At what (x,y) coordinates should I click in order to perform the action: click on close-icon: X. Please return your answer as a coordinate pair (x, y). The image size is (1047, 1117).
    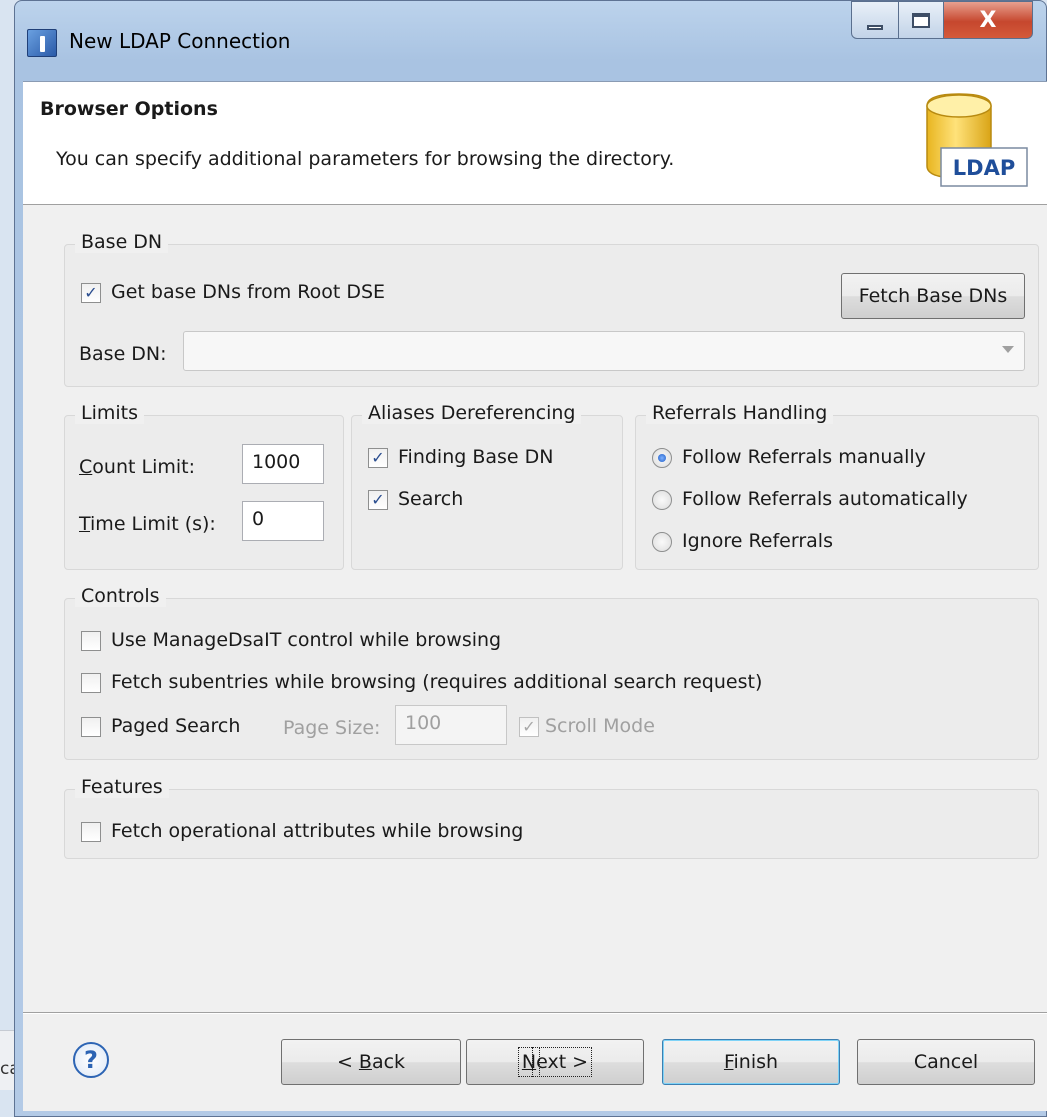
    Looking at the image, I should click on (988, 20).